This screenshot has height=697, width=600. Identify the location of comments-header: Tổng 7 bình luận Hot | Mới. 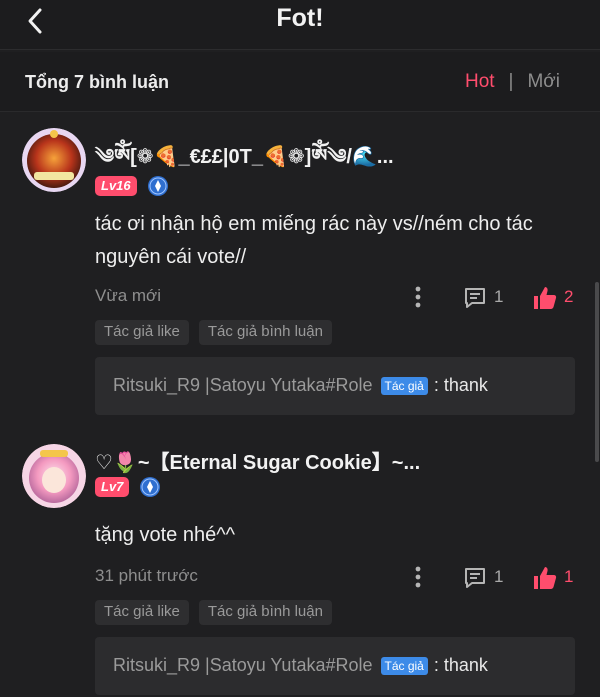
(300, 82).